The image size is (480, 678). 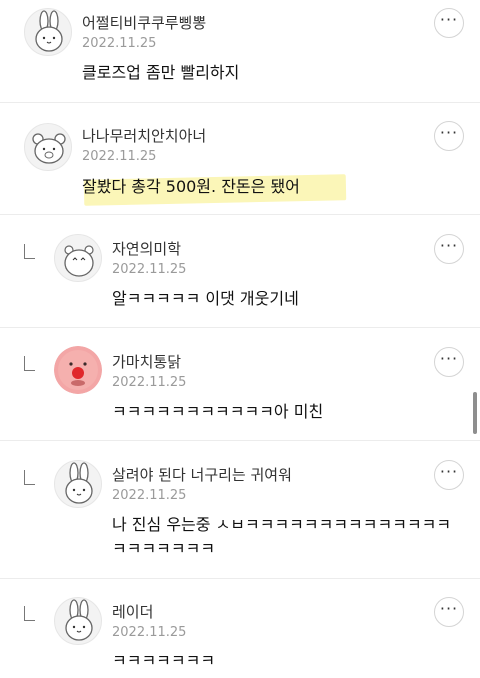 What do you see at coordinates (202, 474) in the screenshot?
I see `author-name: 살려야 된다 너구리는 귀여워` at bounding box center [202, 474].